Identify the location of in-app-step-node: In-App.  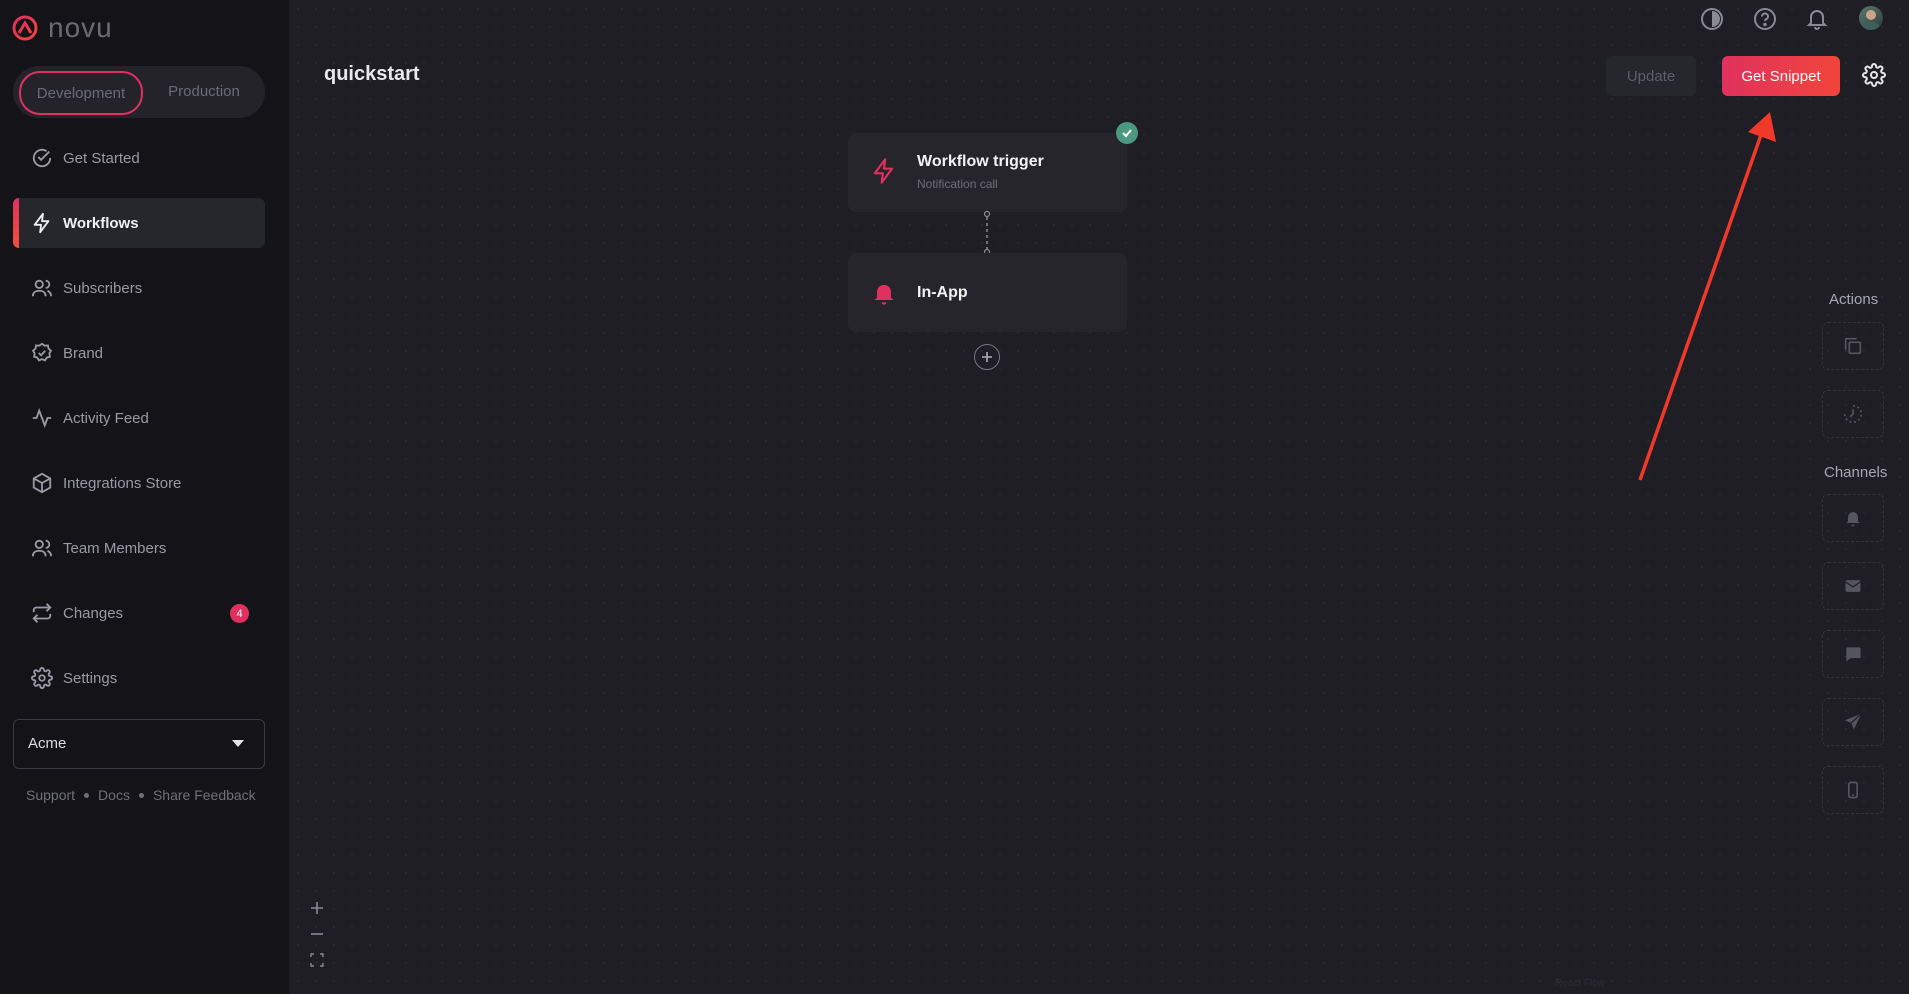
(987, 292).